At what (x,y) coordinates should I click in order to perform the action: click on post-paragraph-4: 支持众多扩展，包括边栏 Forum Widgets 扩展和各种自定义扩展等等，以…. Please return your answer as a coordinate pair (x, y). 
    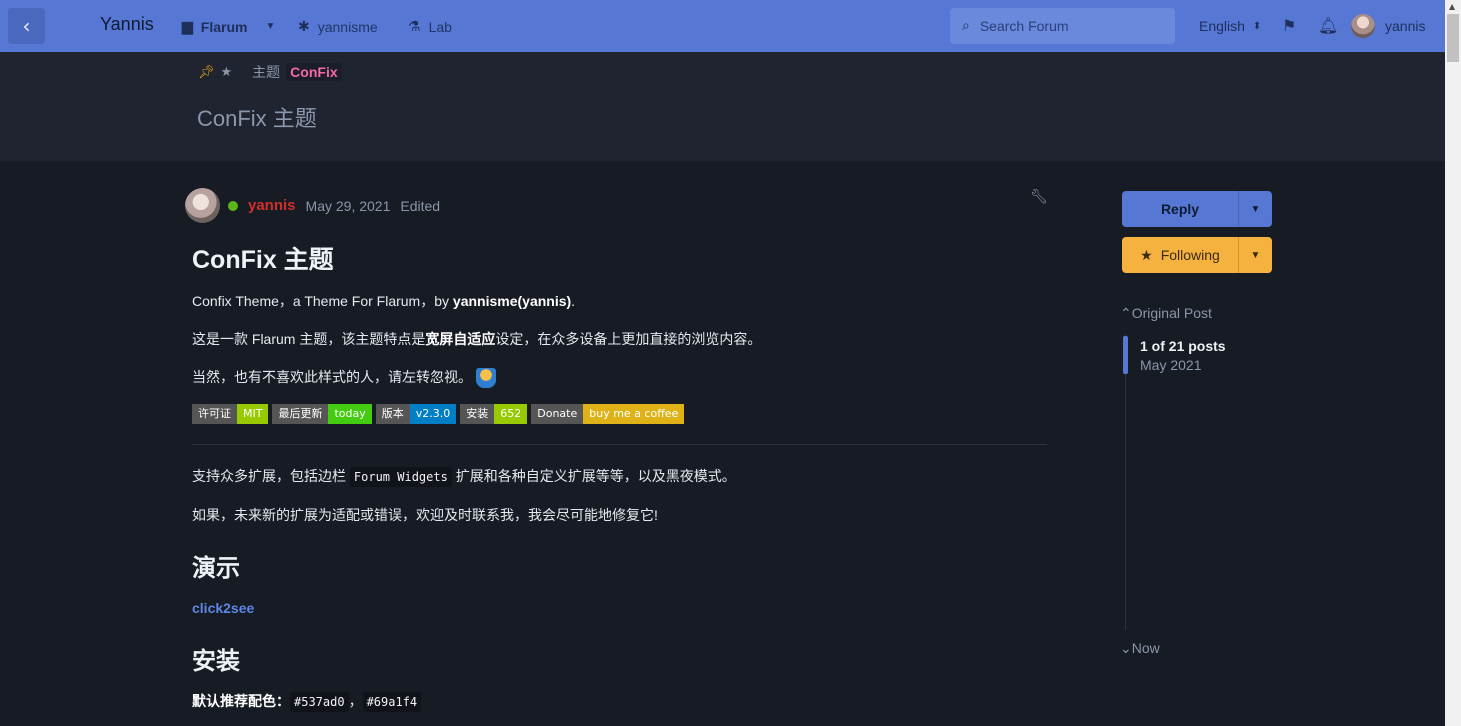
    Looking at the image, I should click on (619, 476).